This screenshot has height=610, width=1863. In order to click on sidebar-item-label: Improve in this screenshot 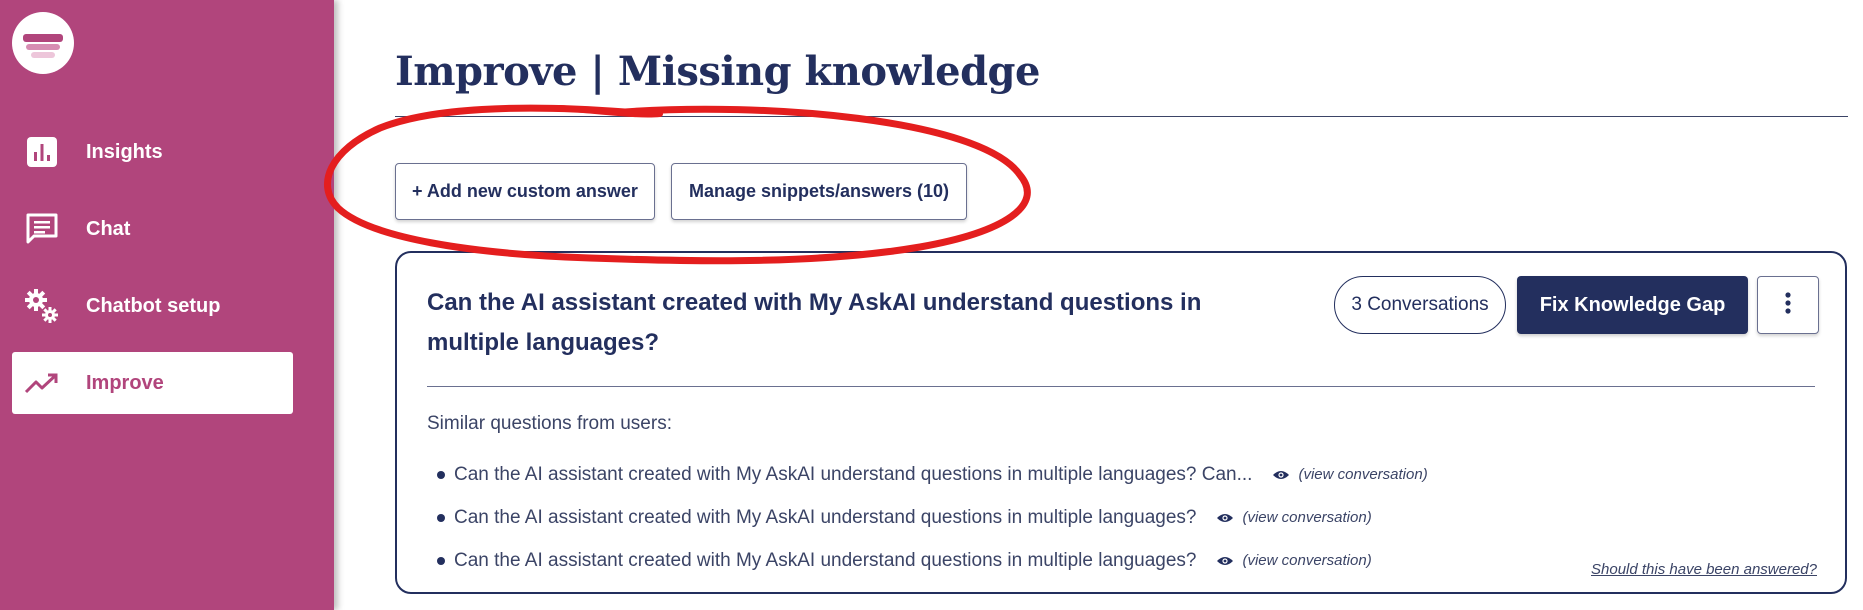, I will do `click(125, 382)`.